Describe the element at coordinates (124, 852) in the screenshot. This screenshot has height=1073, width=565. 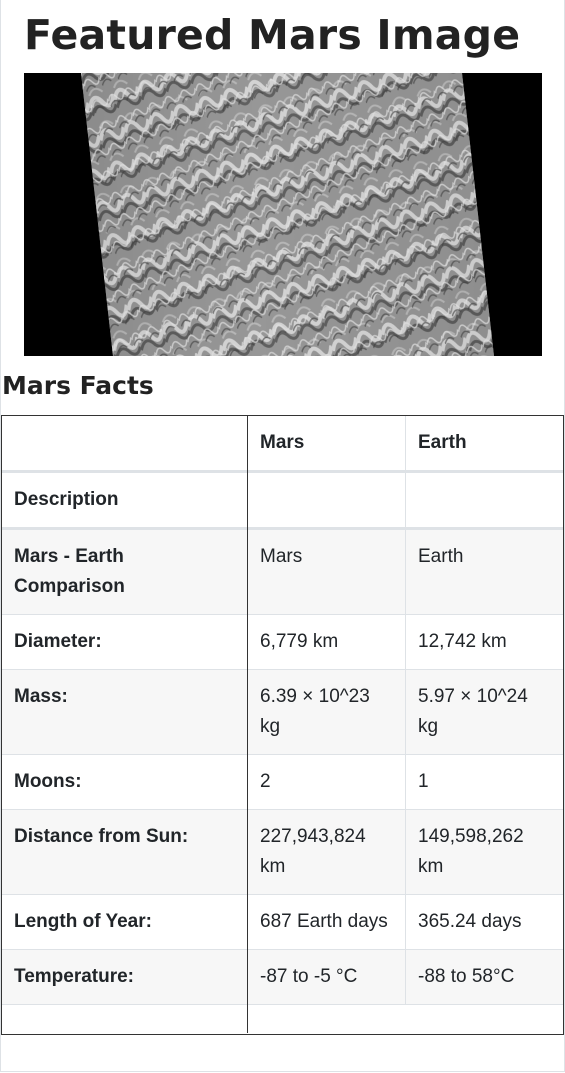
I see `row-label: Distance from Sun:` at that location.